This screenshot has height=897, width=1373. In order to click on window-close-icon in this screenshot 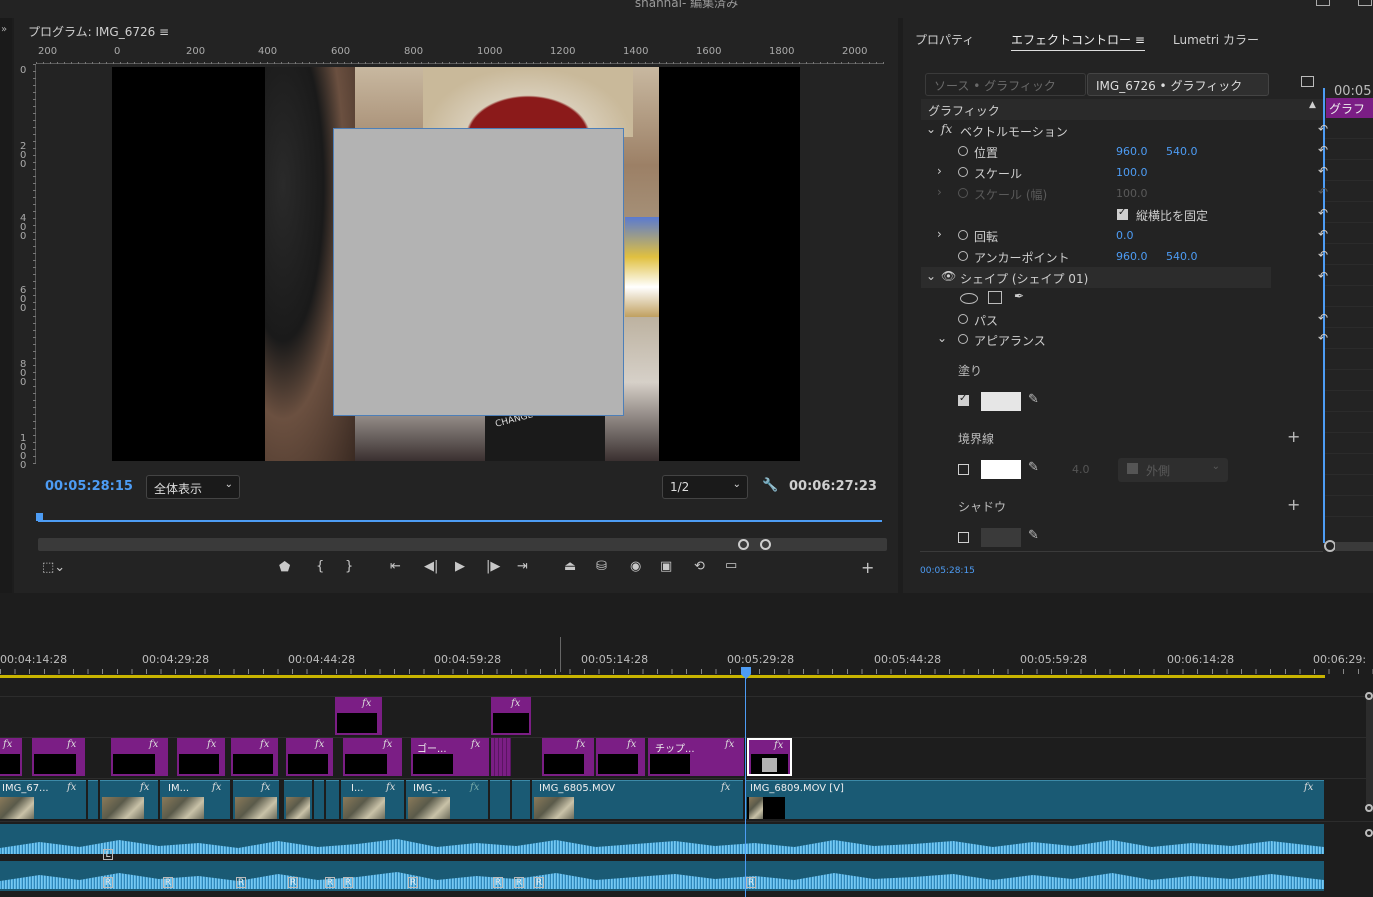, I will do `click(1365, 3)`.